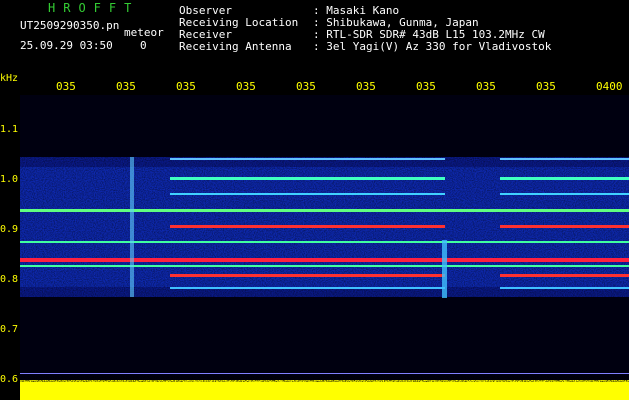 The image size is (629, 400). What do you see at coordinates (144, 32) in the screenshot?
I see `meteor-tag: meteor` at bounding box center [144, 32].